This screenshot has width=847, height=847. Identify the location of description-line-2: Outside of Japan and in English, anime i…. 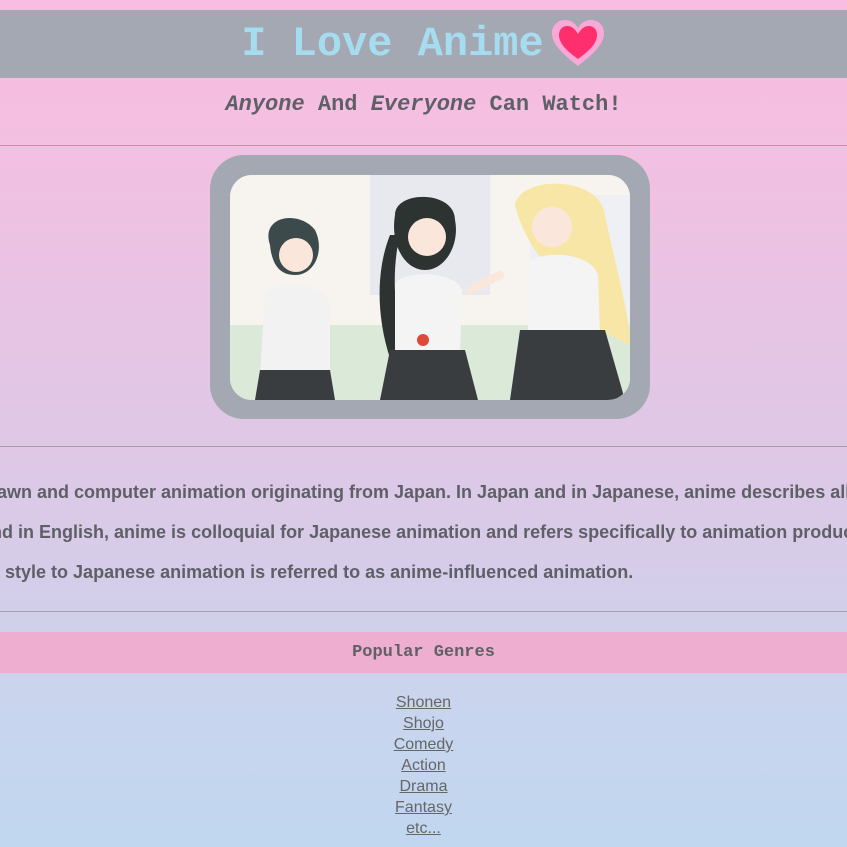
(423, 532).